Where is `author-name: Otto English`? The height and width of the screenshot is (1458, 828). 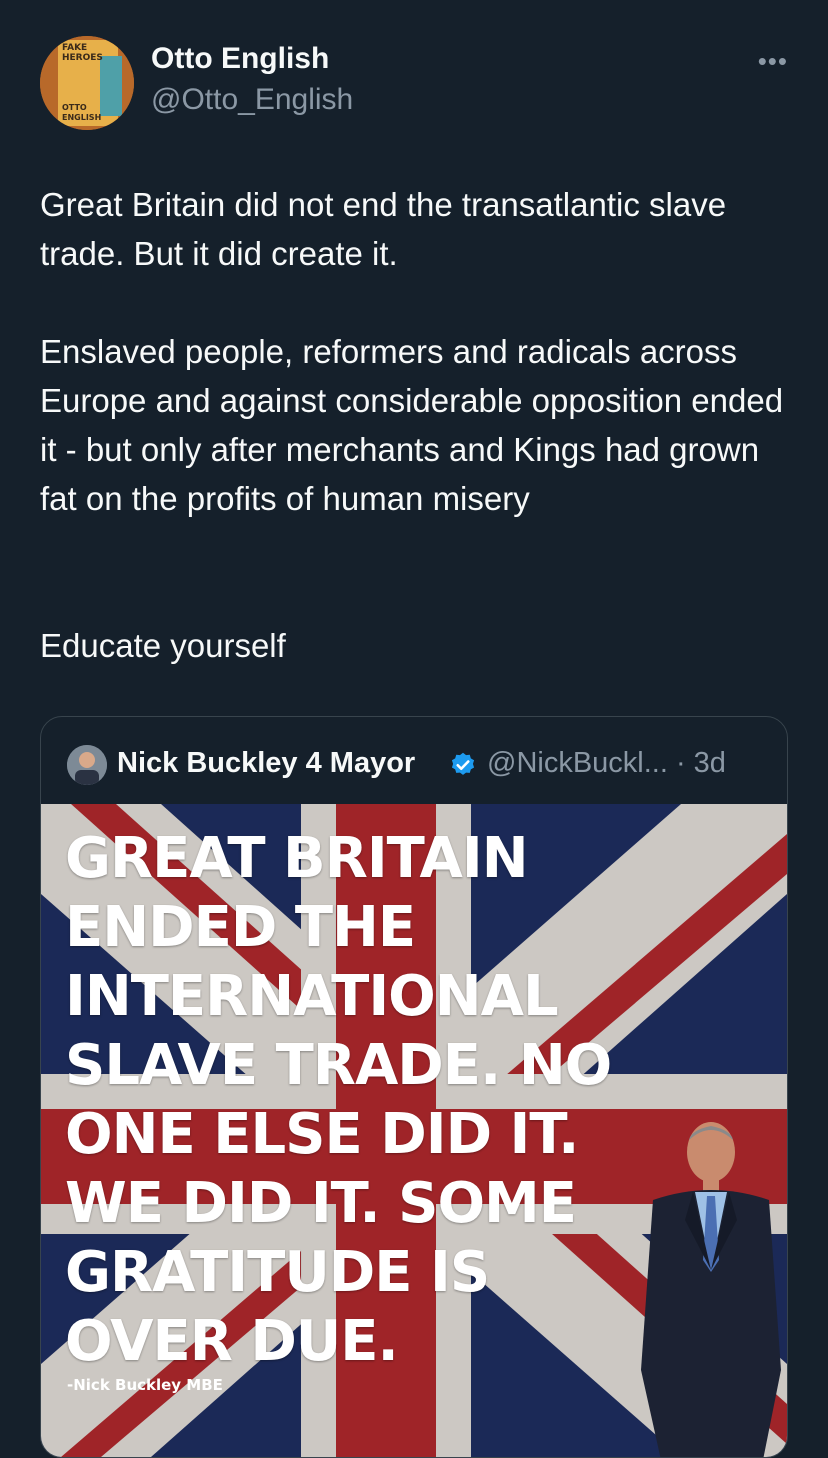
author-name: Otto English is located at coordinates (240, 59).